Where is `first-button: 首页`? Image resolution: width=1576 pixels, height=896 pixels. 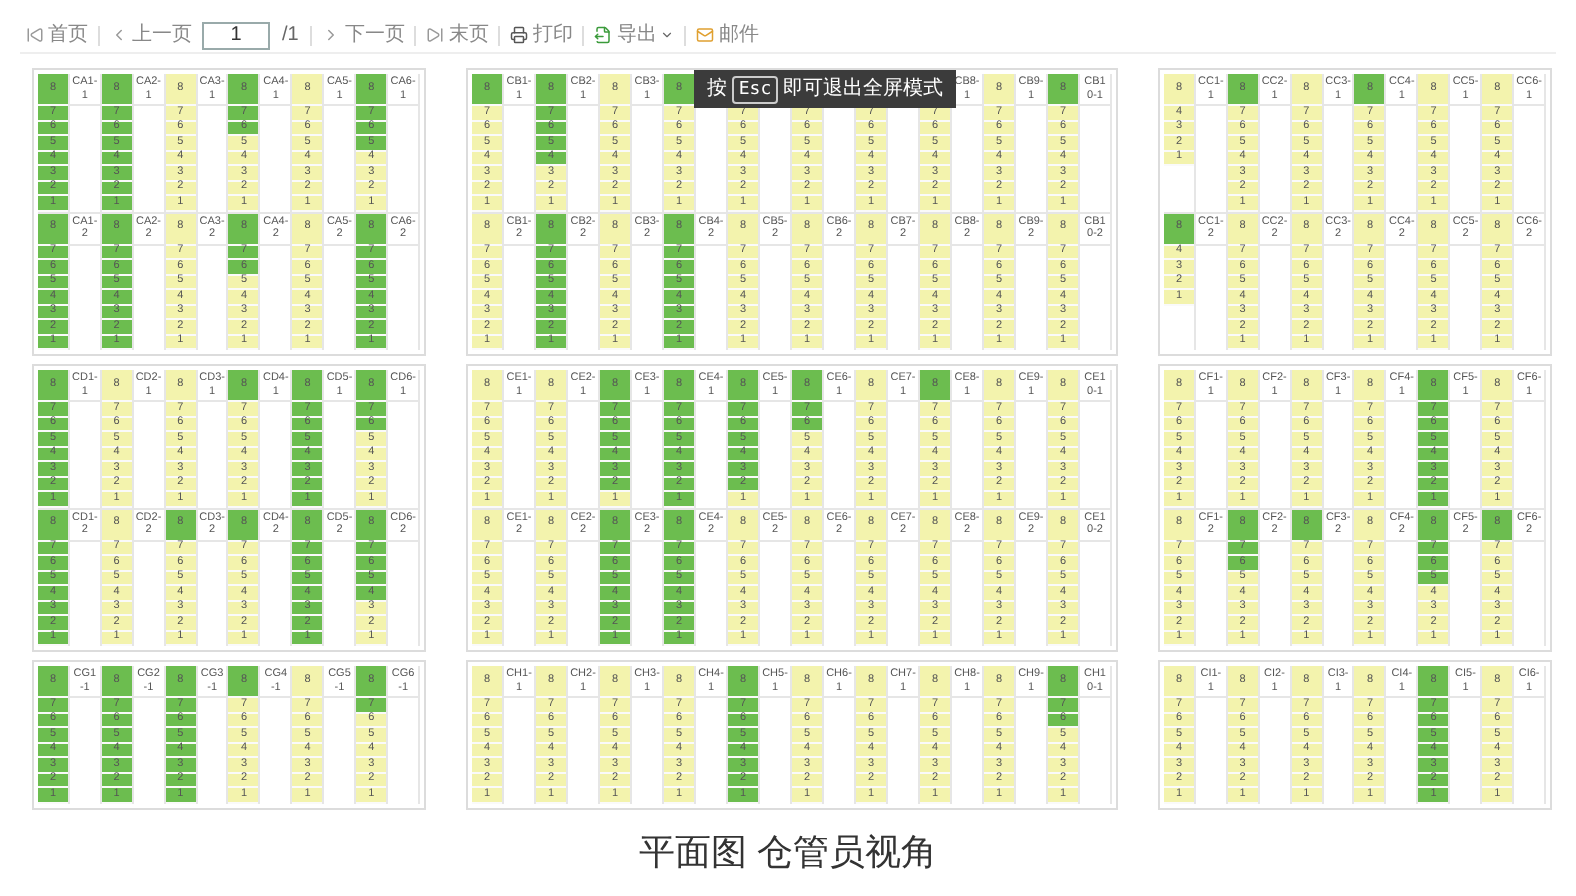 first-button: 首页 is located at coordinates (57, 35).